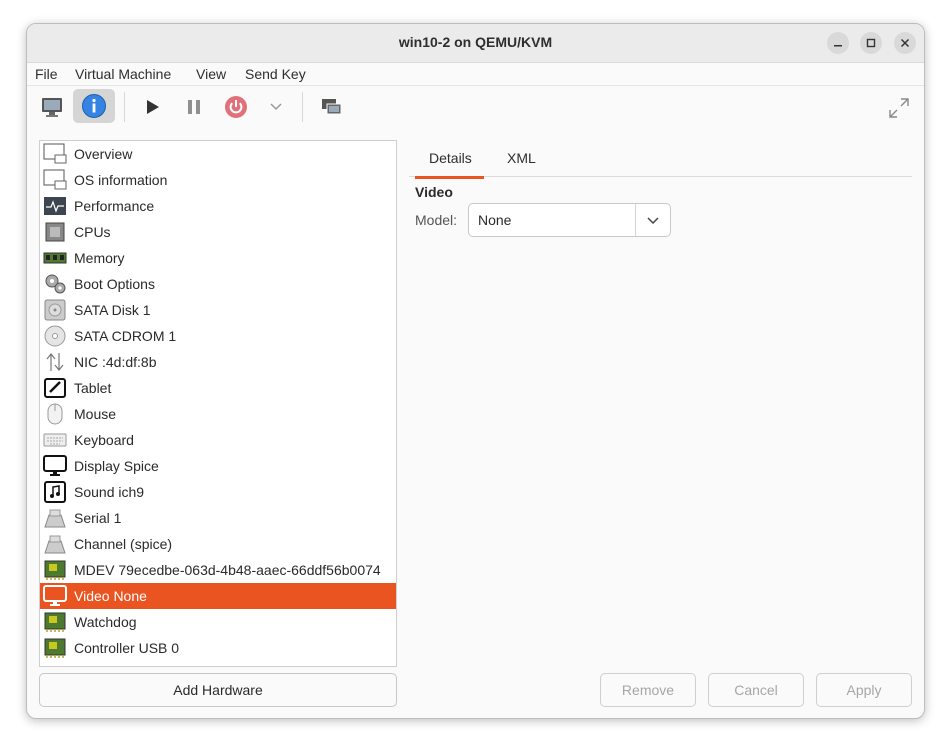  What do you see at coordinates (218, 648) in the screenshot?
I see `list-item-controller-usb-0: Controller USB 0` at bounding box center [218, 648].